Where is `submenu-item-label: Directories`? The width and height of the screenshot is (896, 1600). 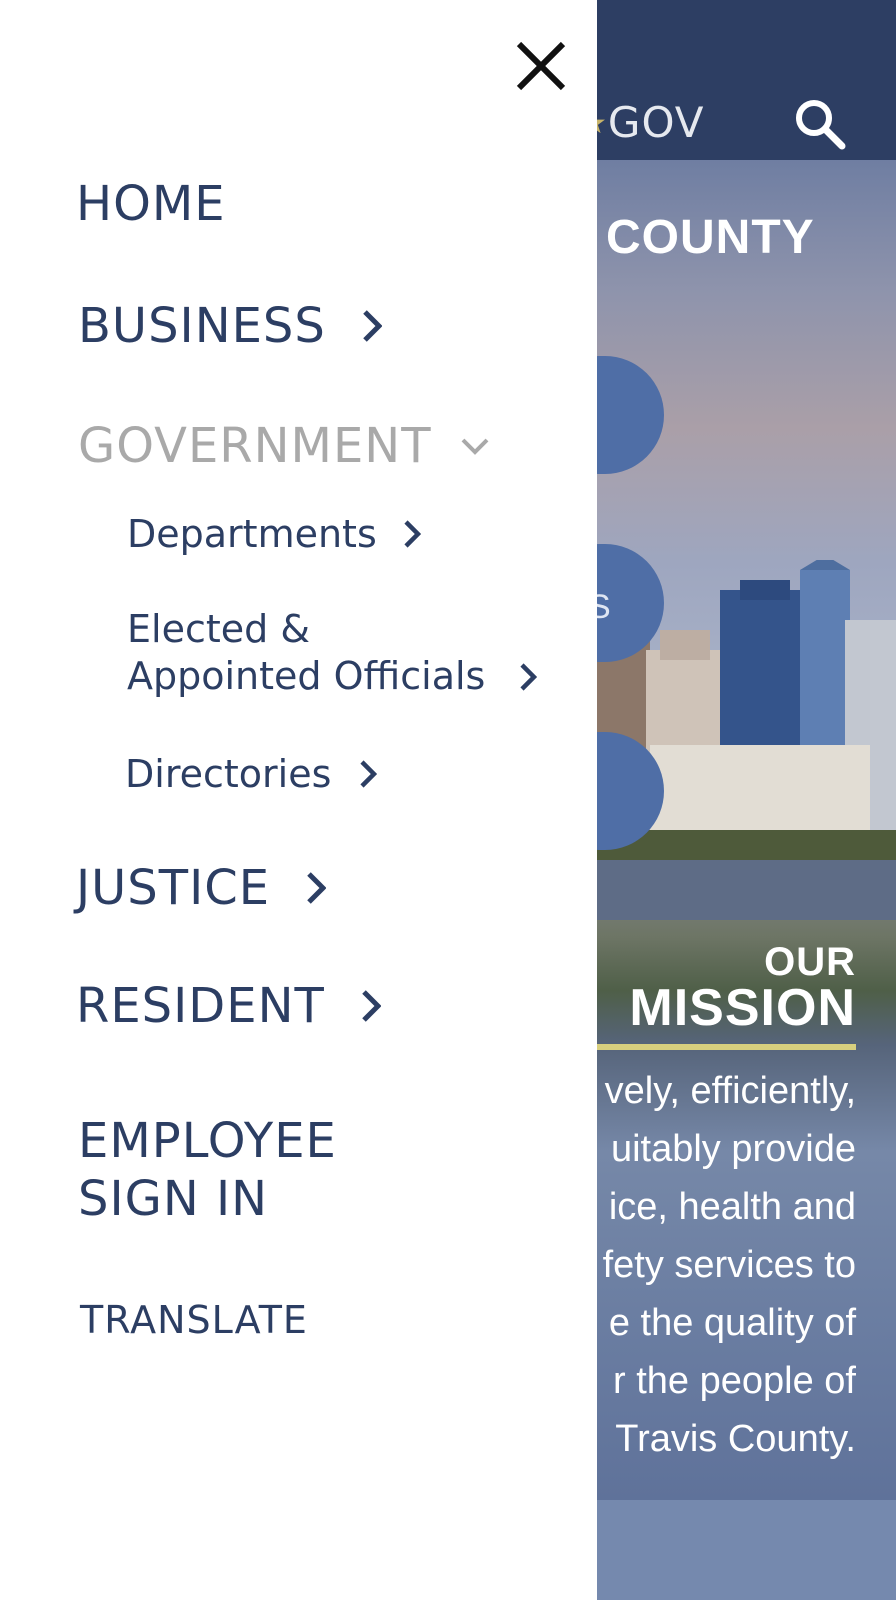
submenu-item-label: Directories is located at coordinates (228, 774).